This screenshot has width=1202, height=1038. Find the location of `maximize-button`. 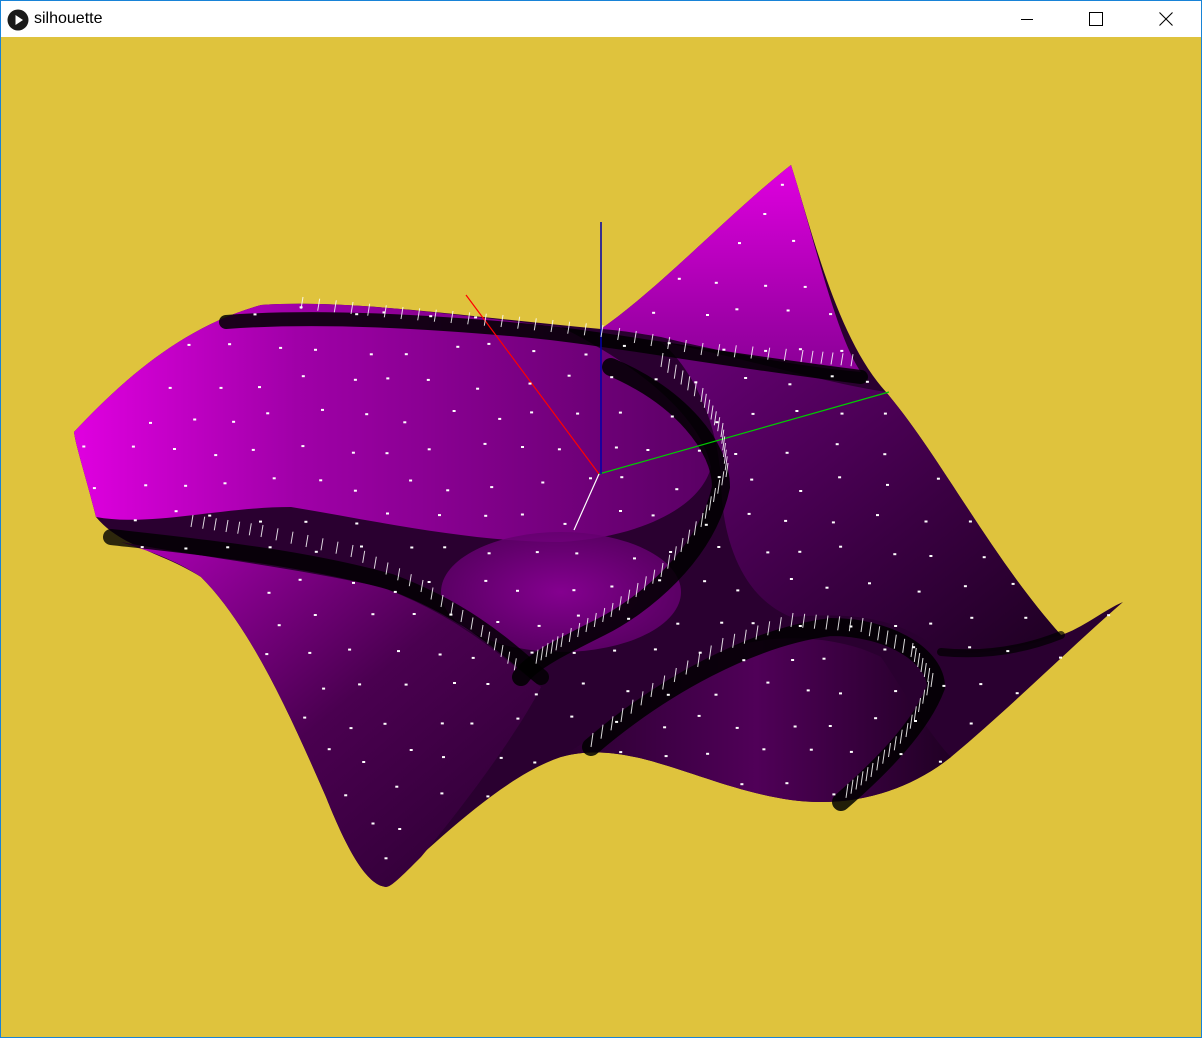

maximize-button is located at coordinates (1096, 19).